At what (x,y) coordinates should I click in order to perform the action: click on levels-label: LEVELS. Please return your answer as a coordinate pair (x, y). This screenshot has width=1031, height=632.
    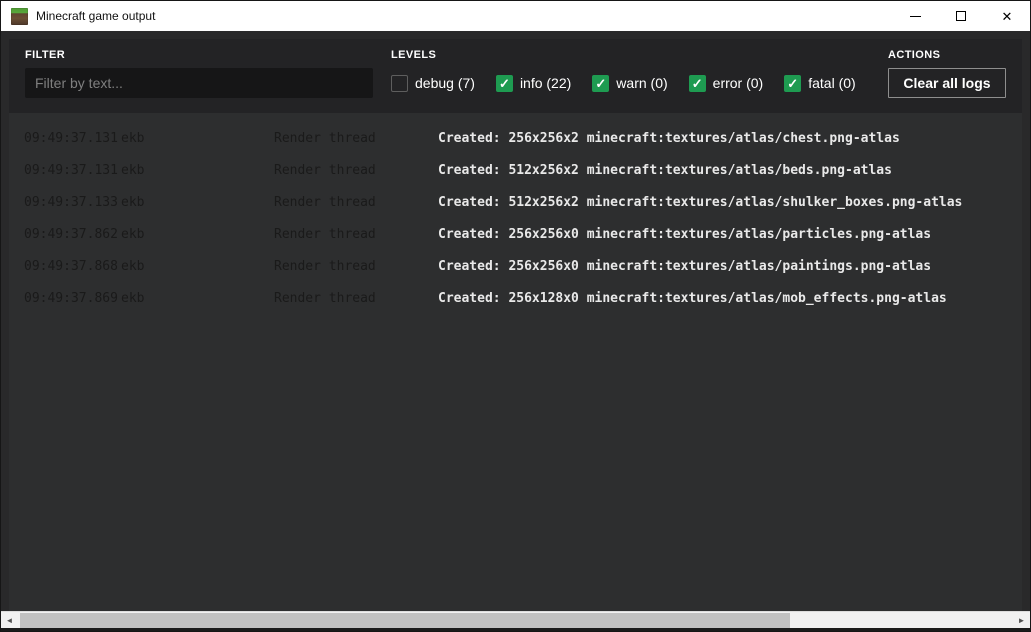
    Looking at the image, I should click on (414, 55).